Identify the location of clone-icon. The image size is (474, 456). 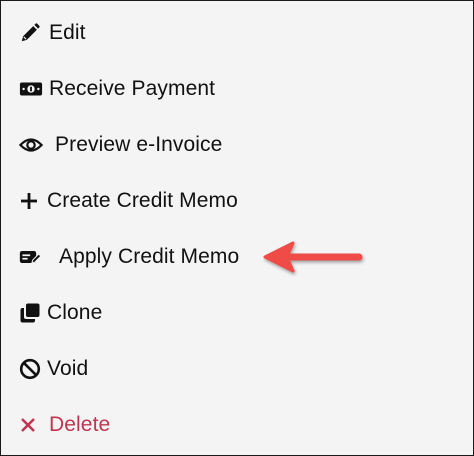
(31, 313).